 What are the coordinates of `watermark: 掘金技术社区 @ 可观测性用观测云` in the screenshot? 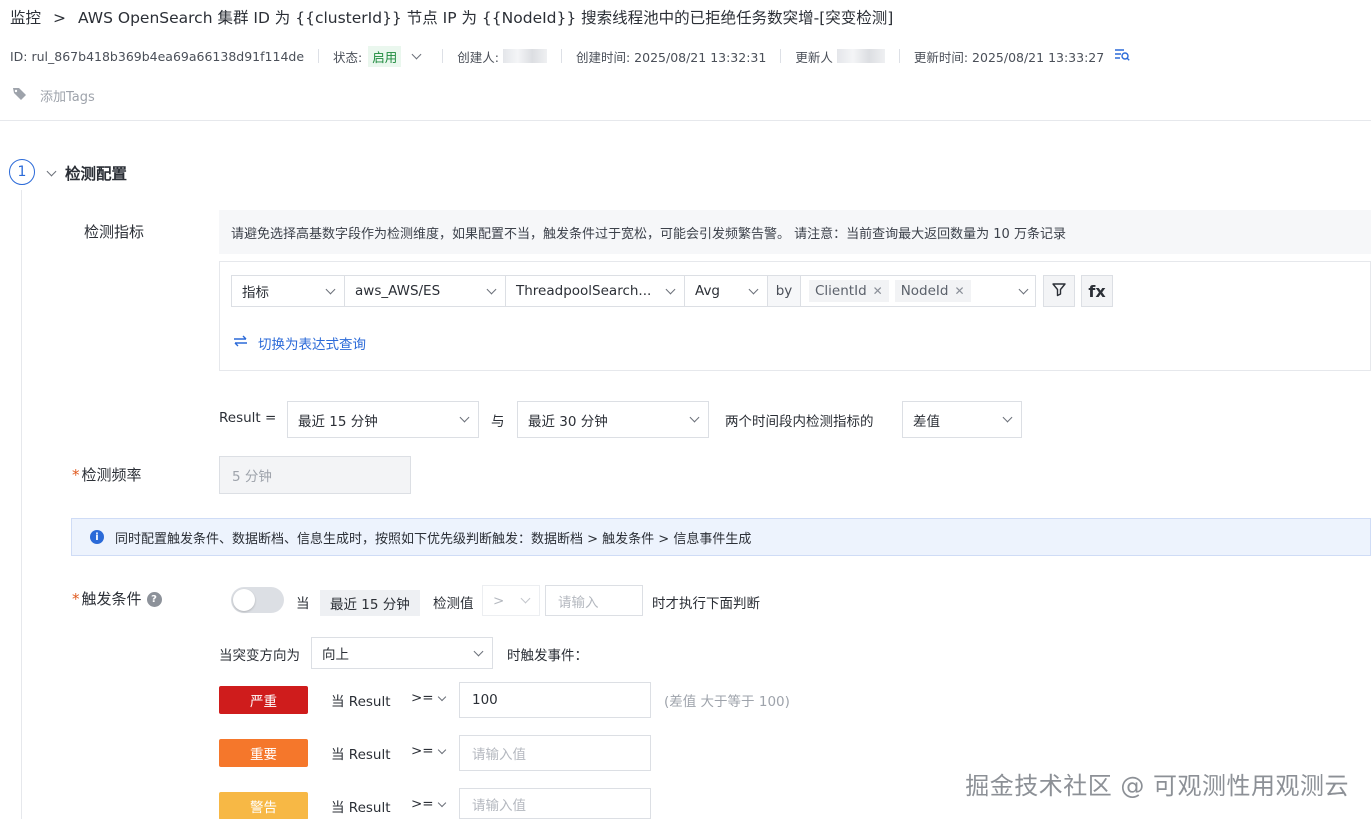 It's located at (1157, 786).